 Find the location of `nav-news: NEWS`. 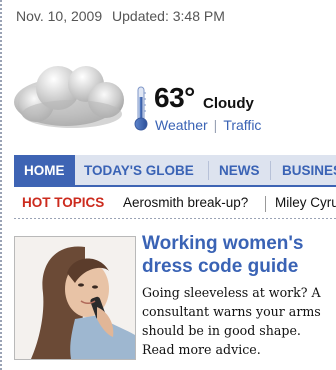

nav-news: NEWS is located at coordinates (239, 170).